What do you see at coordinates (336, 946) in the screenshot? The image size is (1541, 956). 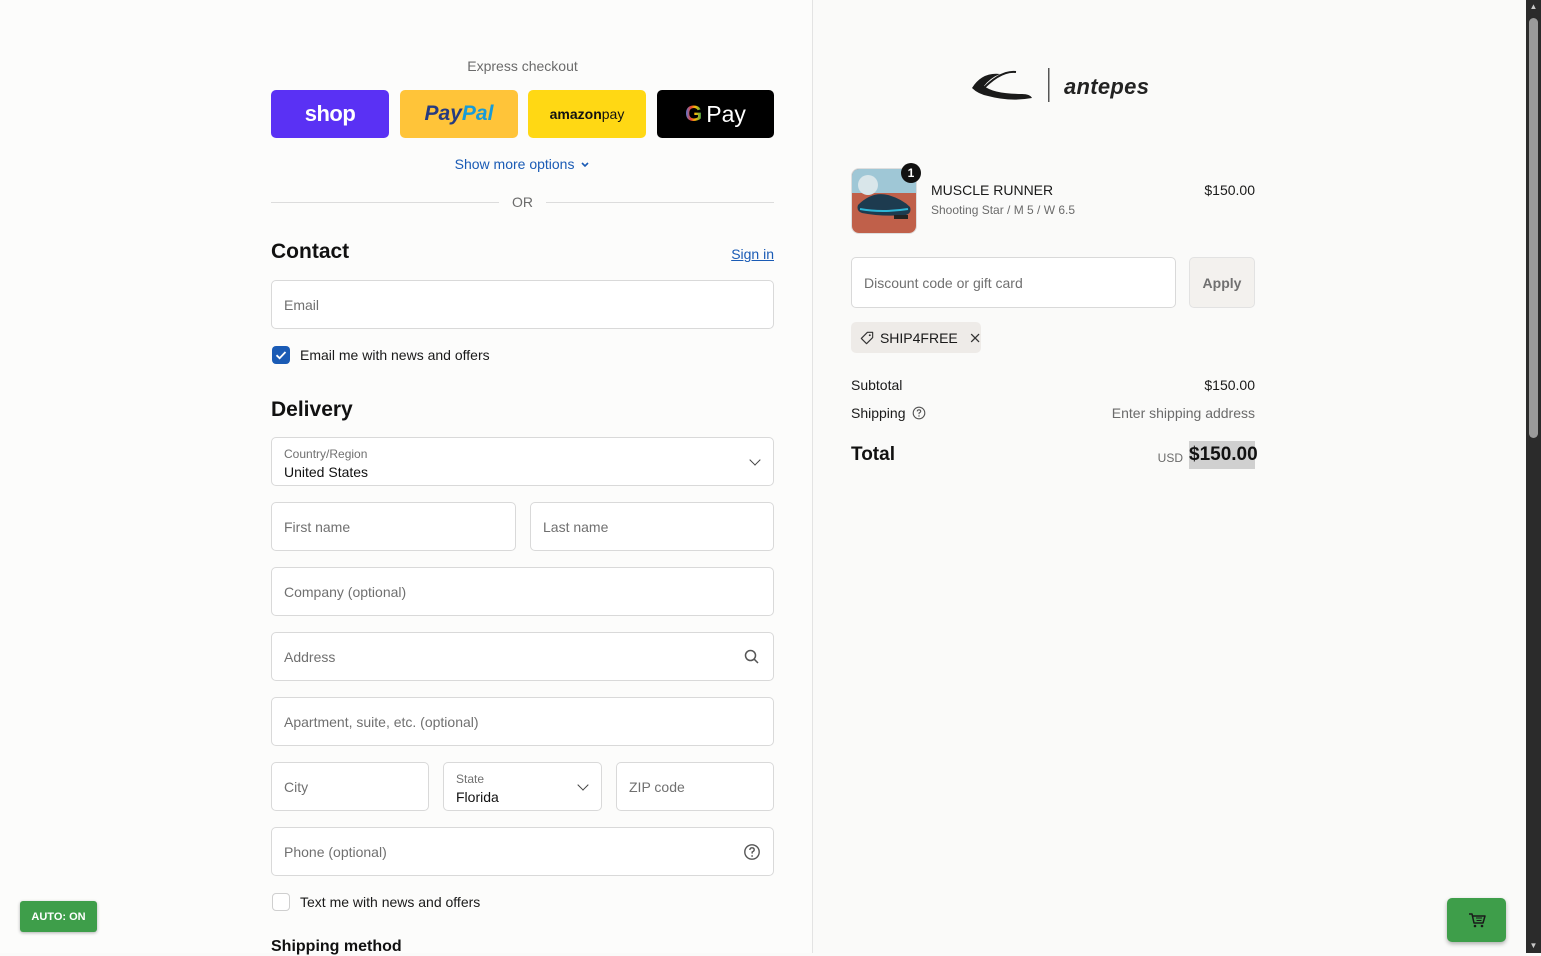 I see `shipping-method-heading: Shipping method` at bounding box center [336, 946].